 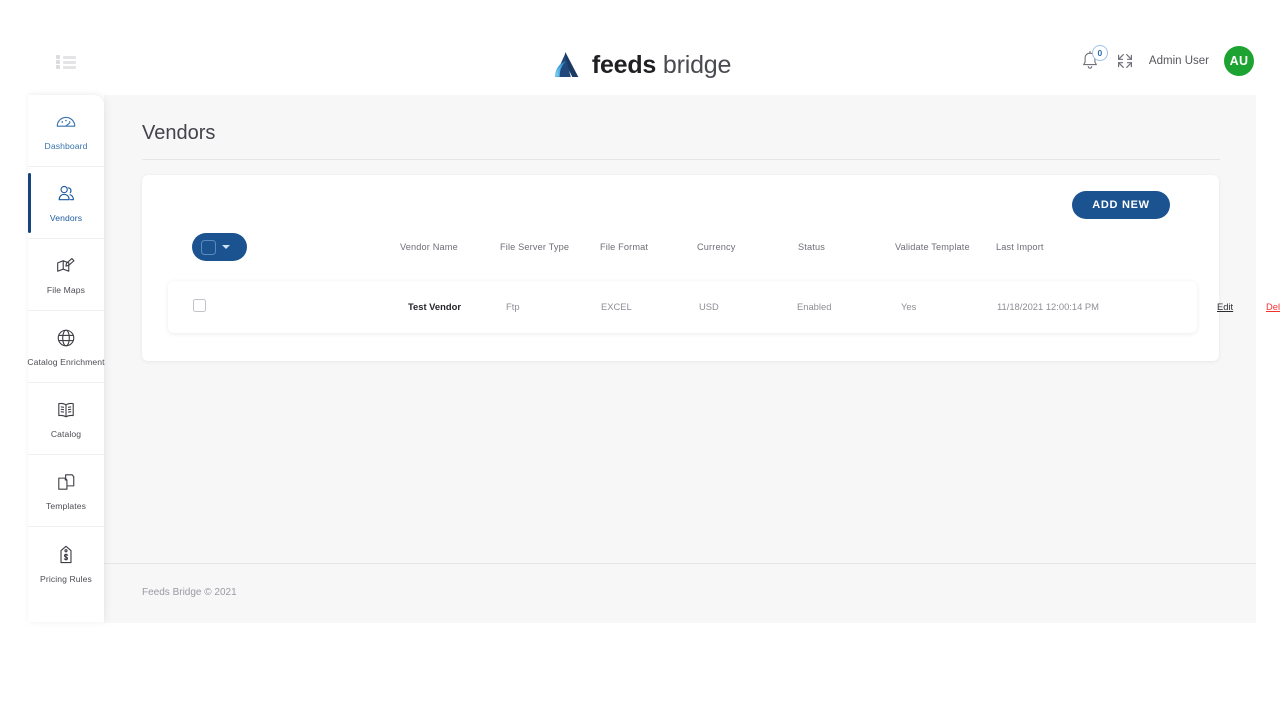 I want to click on brand-logo: feeds bridge, so click(x=640, y=65).